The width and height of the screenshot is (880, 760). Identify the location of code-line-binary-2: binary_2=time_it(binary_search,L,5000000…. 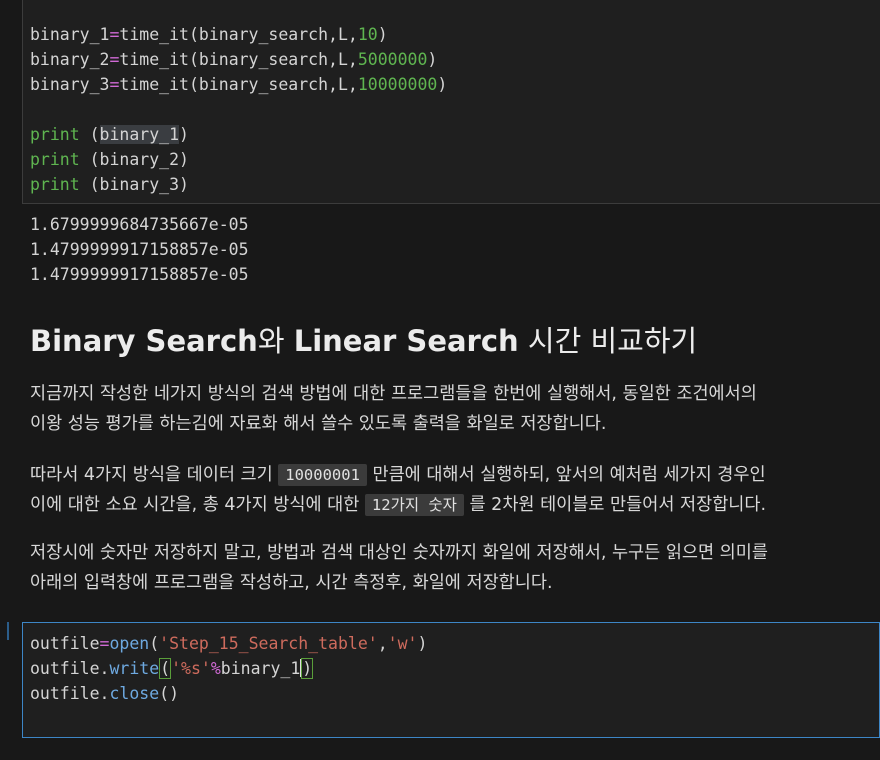
(234, 59).